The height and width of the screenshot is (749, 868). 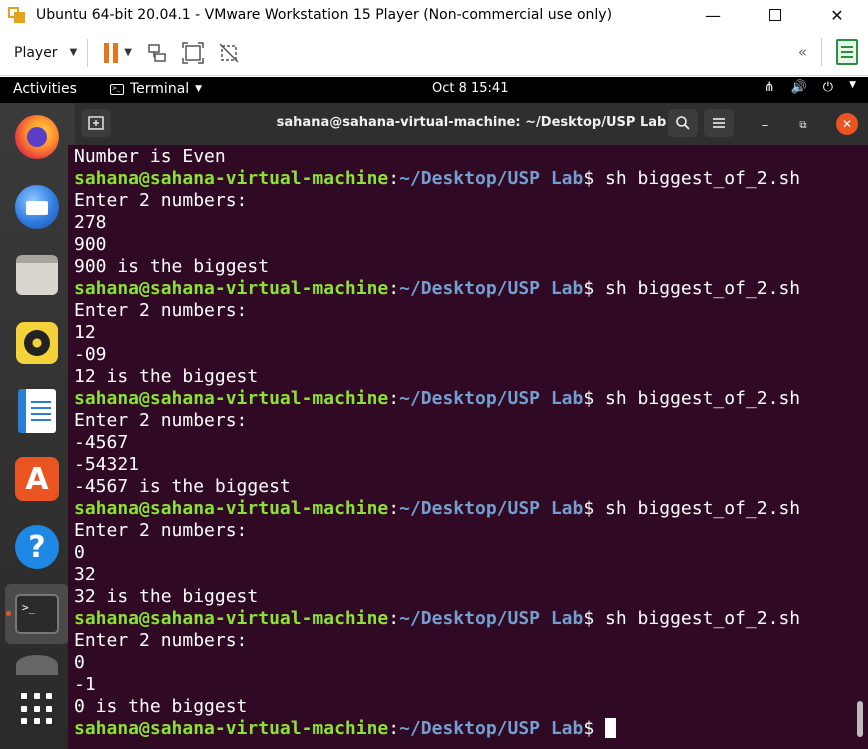 I want to click on dock-item-rhythmbox, so click(x=37, y=343).